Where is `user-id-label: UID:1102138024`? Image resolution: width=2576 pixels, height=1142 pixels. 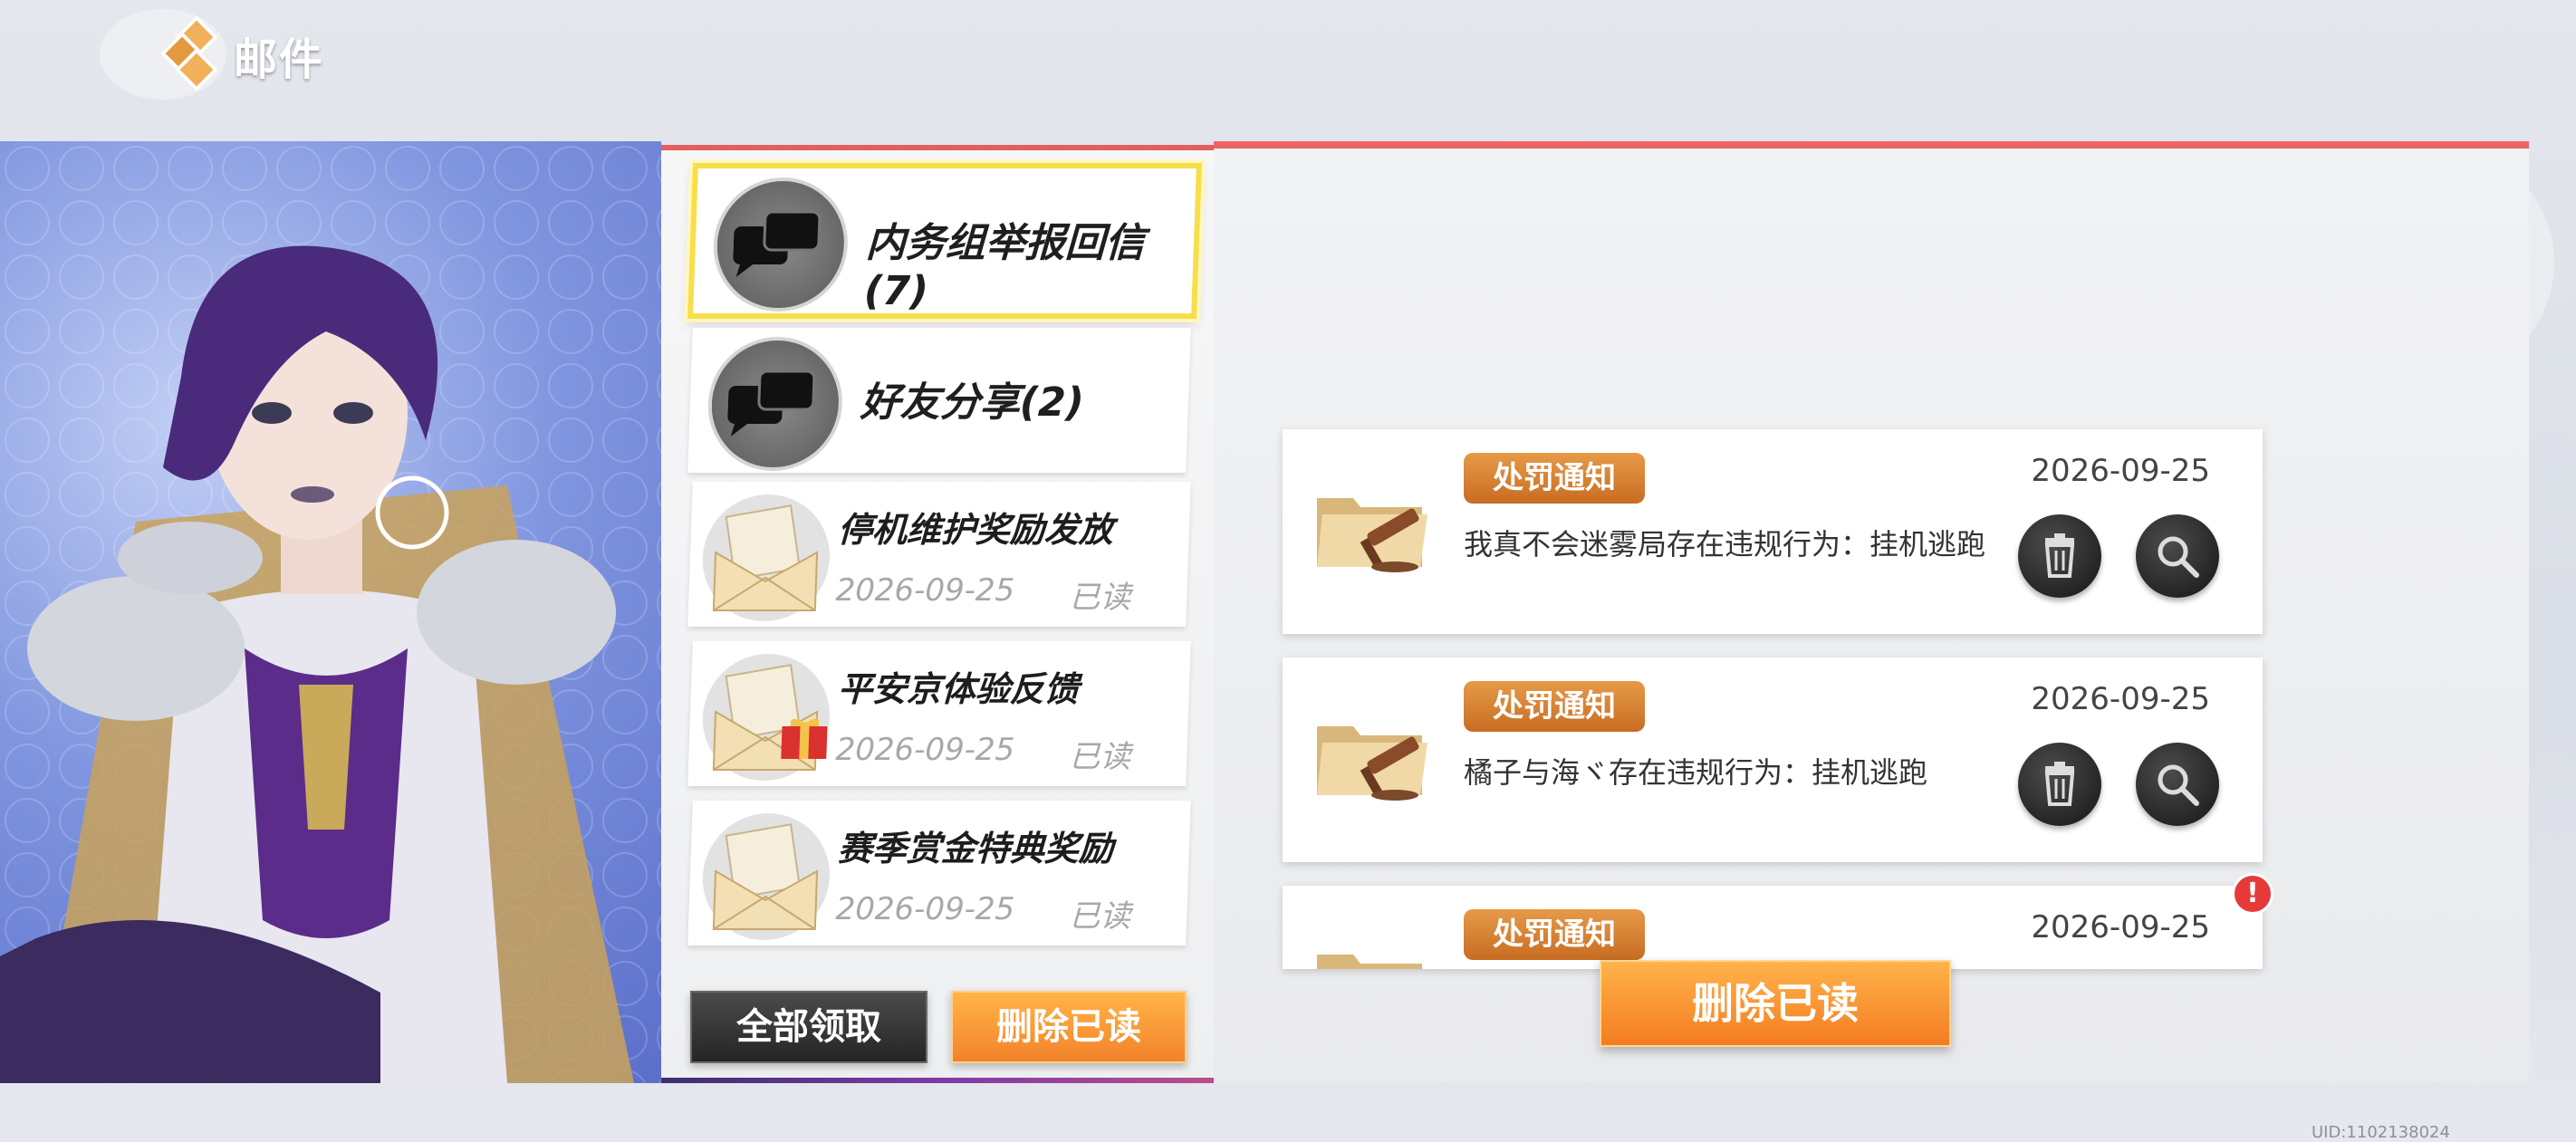 user-id-label: UID:1102138024 is located at coordinates (2381, 1132).